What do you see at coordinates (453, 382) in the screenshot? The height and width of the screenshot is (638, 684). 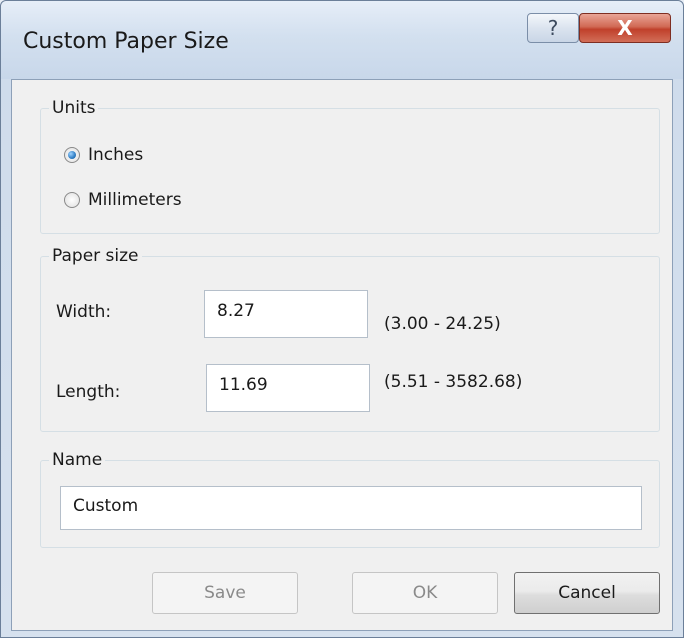 I see `length-range: (5.51 - 3582.68)` at bounding box center [453, 382].